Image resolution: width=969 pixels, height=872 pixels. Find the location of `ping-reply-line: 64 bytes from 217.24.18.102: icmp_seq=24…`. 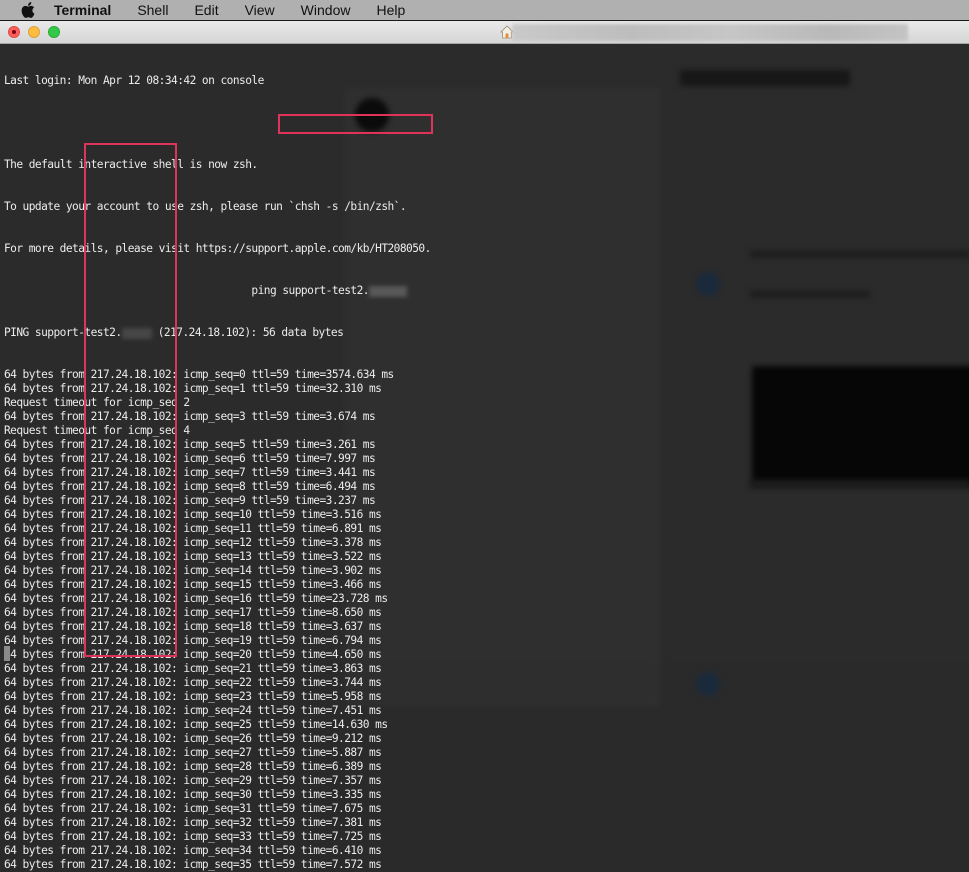

ping-reply-line: 64 bytes from 217.24.18.102: icmp_seq=24… is located at coordinates (193, 710).